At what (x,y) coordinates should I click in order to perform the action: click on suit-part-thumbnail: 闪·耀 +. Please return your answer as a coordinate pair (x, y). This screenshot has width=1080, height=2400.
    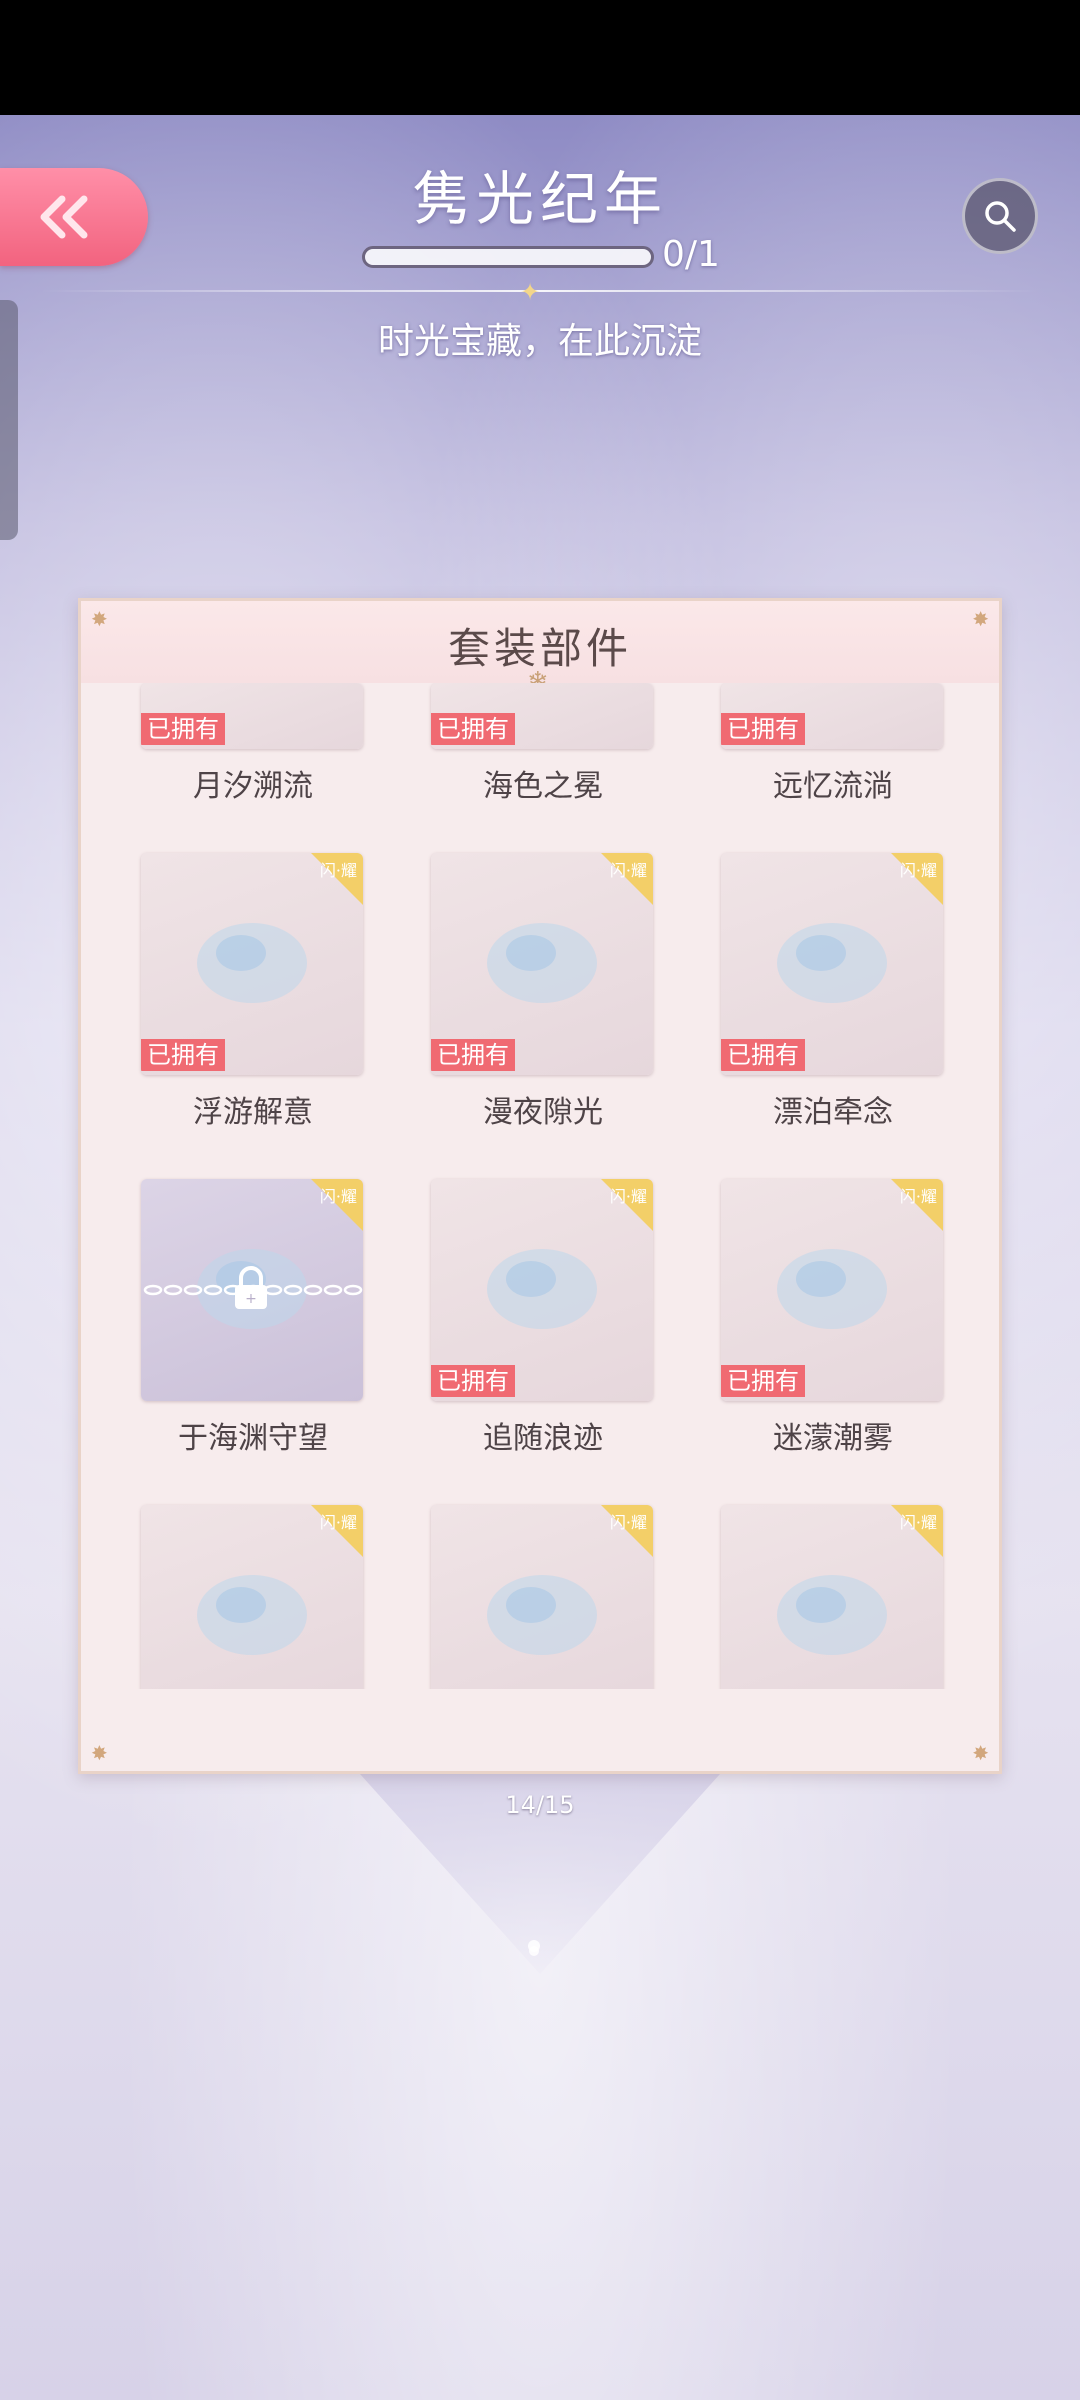
    Looking at the image, I should click on (252, 1290).